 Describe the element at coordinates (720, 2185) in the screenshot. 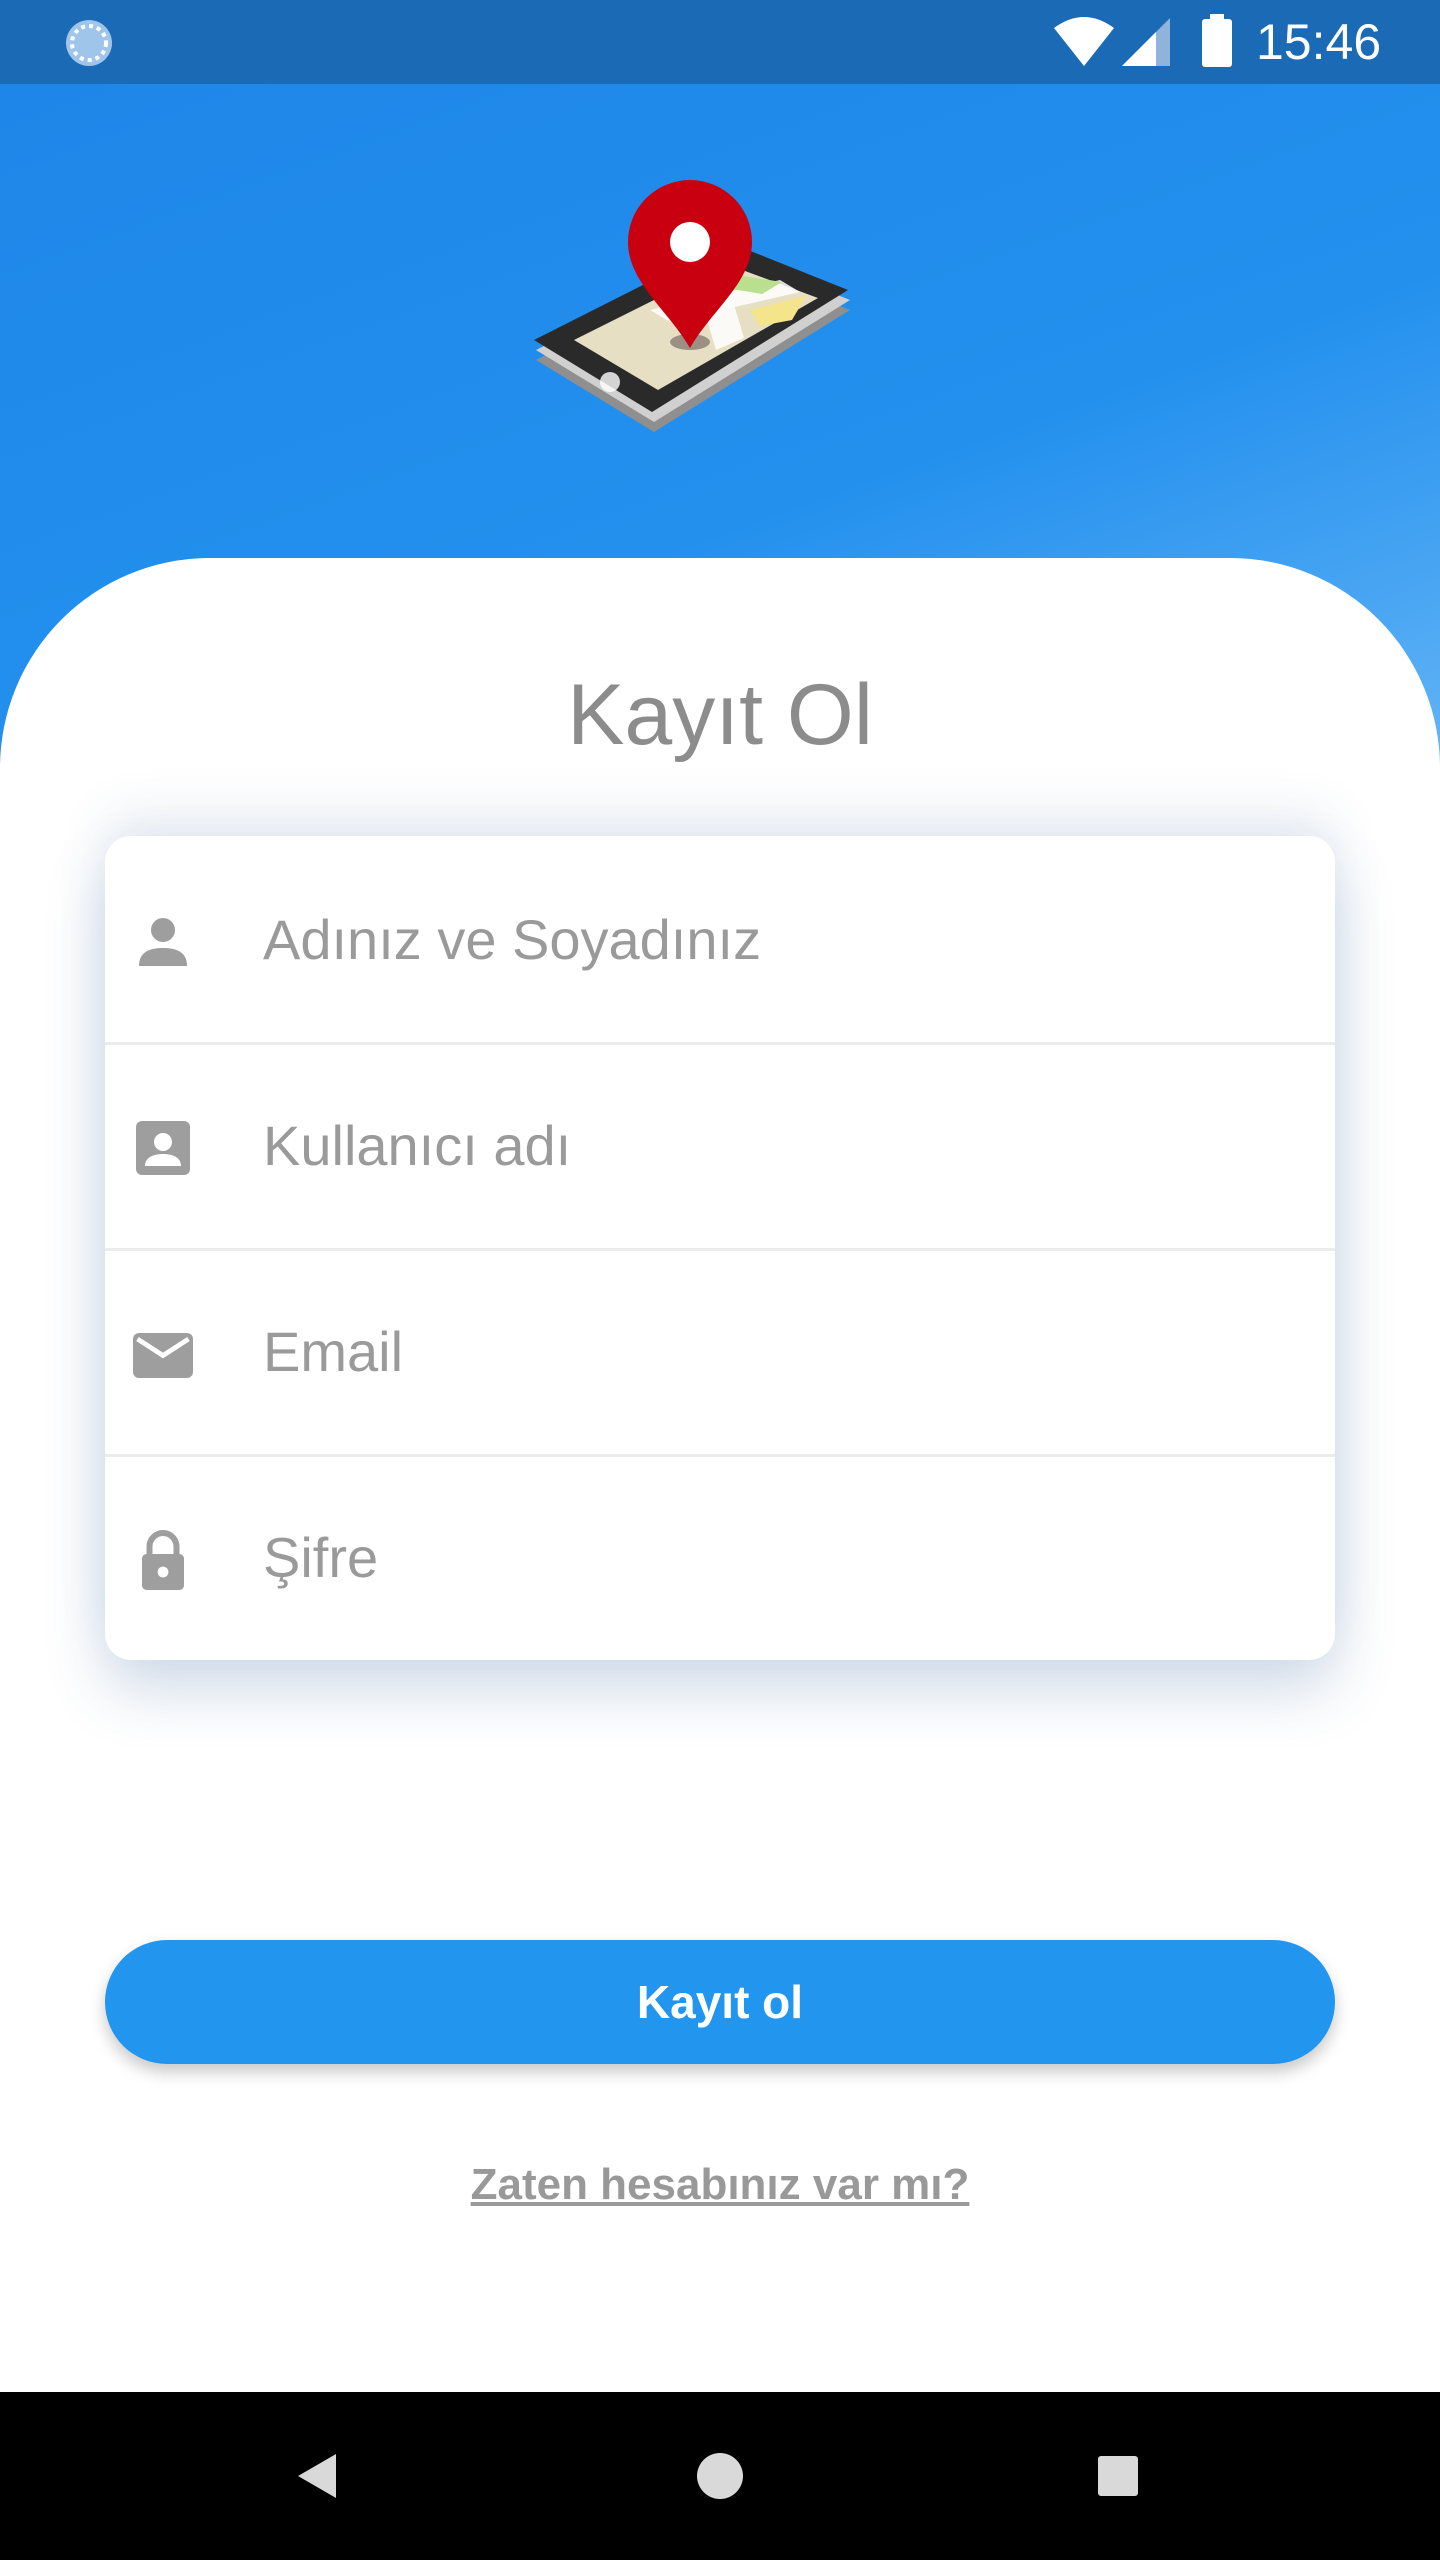

I see `login-link: Zaten hesabınız var mı?` at that location.